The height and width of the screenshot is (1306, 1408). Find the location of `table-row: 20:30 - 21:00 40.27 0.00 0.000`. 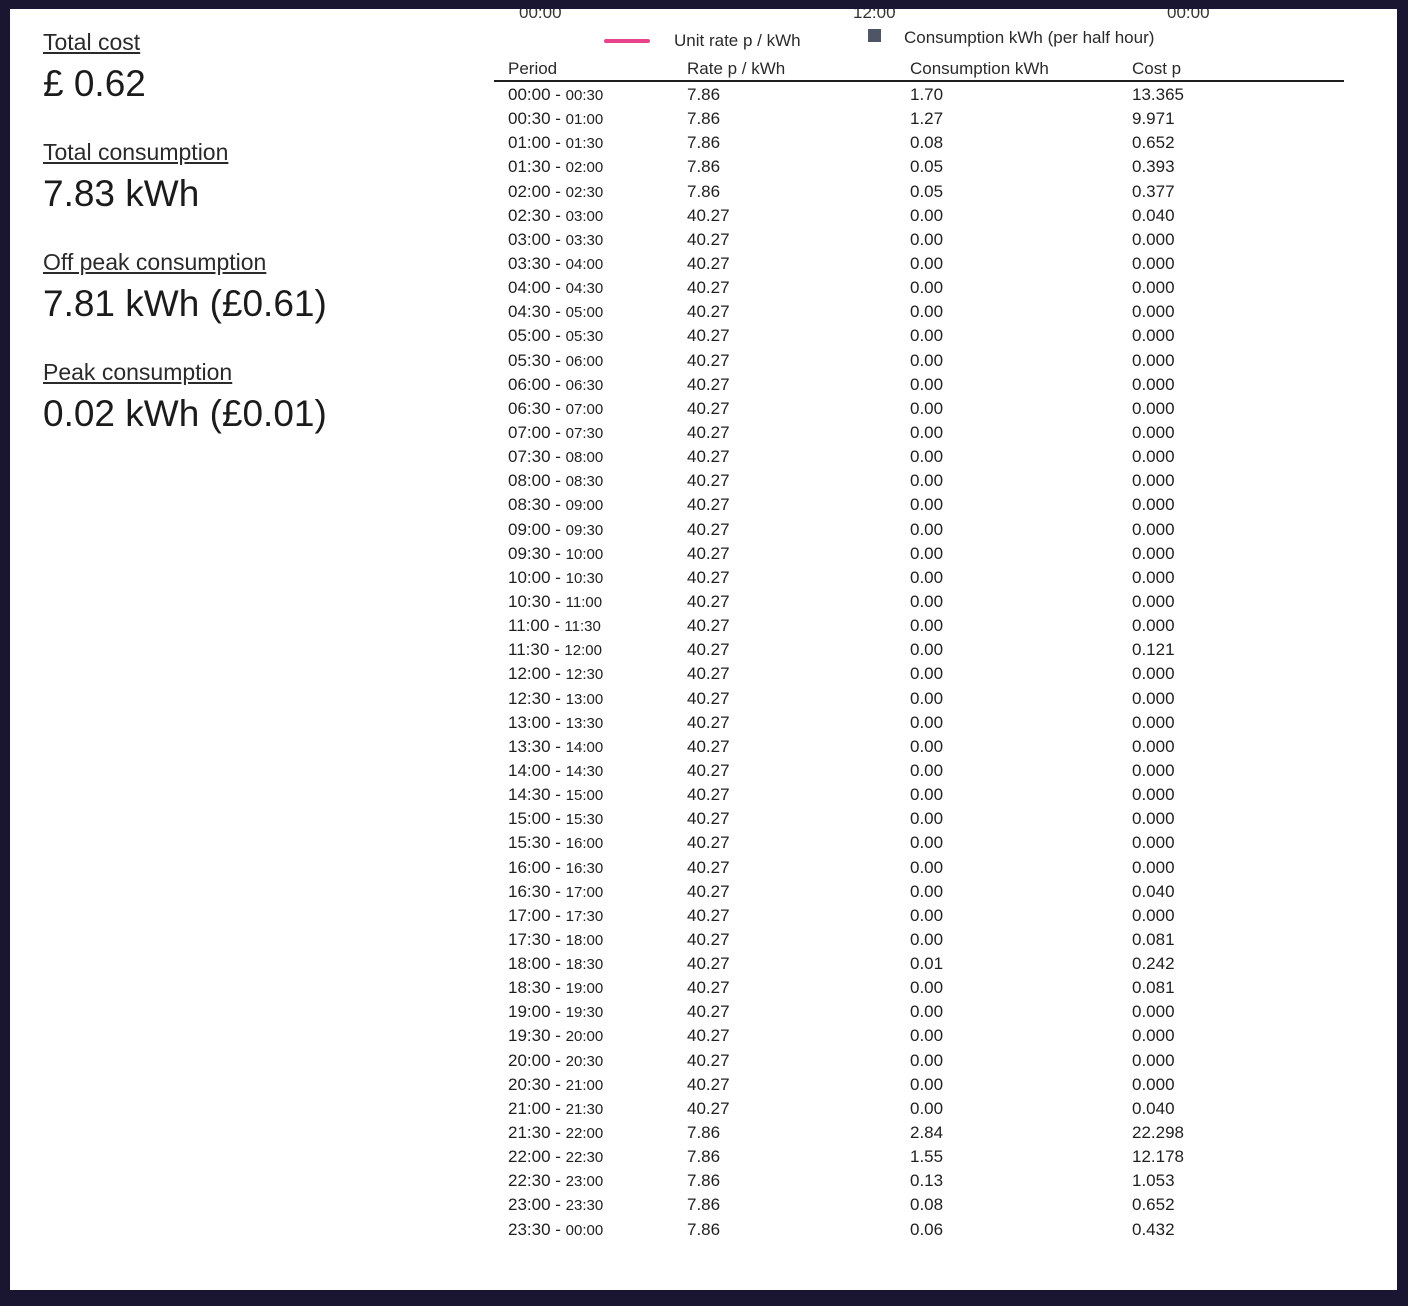

table-row: 20:30 - 21:00 40.27 0.00 0.000 is located at coordinates (919, 1084).